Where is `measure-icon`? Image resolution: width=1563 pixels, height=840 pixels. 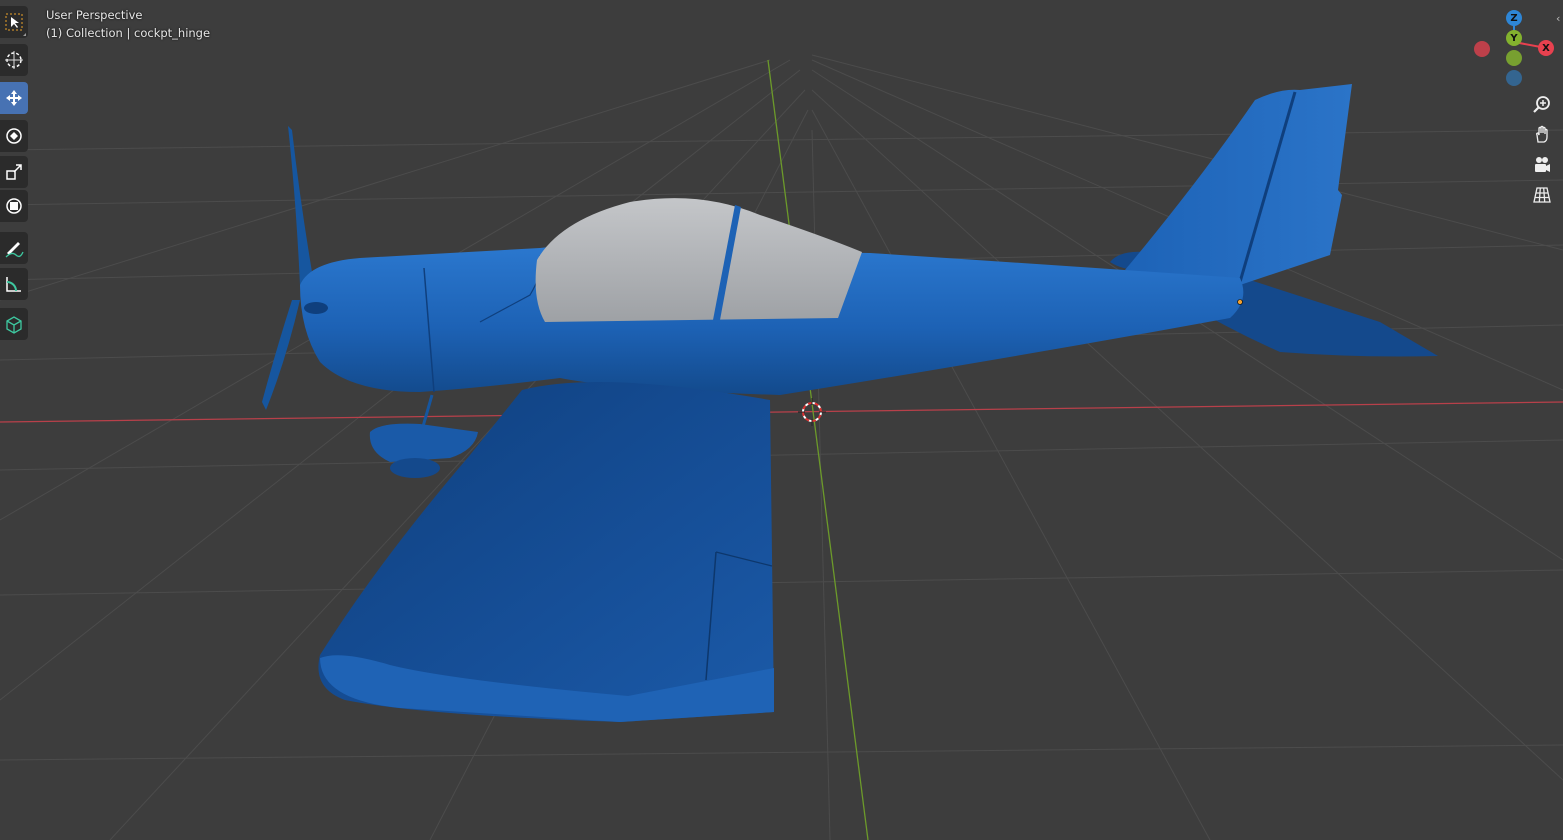 measure-icon is located at coordinates (13, 284).